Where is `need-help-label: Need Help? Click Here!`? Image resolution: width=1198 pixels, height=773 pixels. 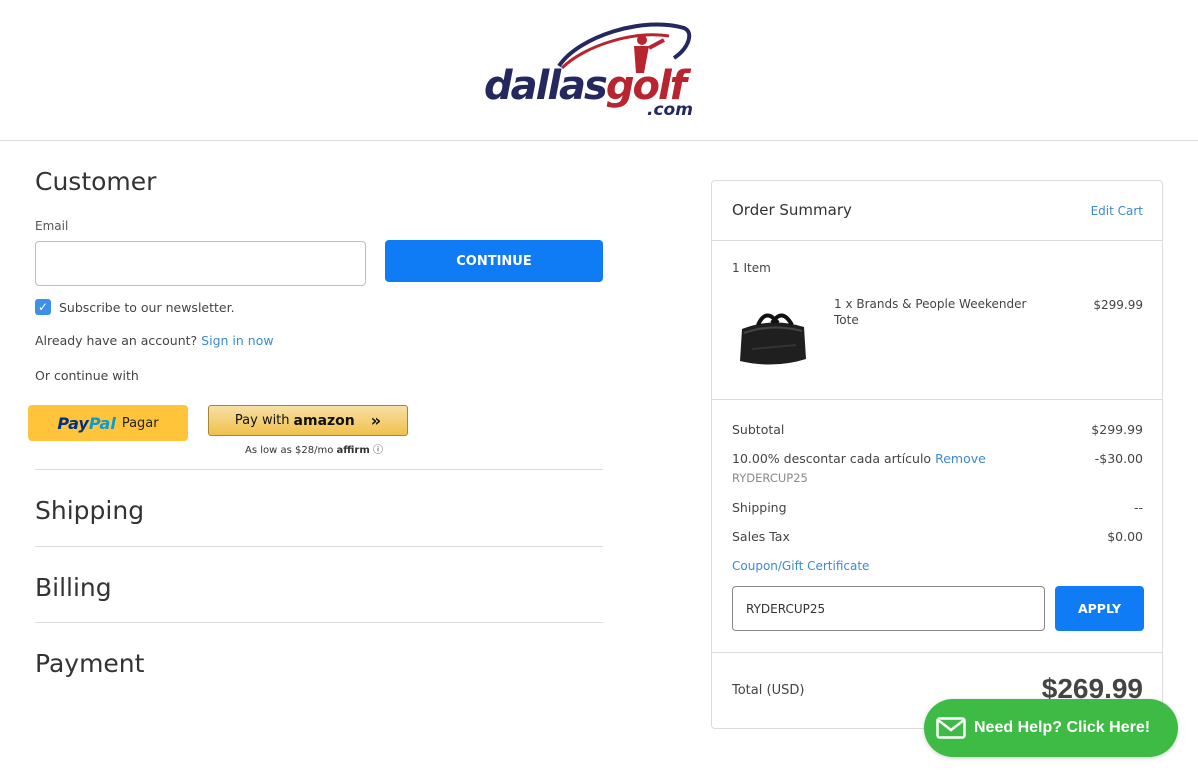
need-help-label: Need Help? Click Here! is located at coordinates (1062, 727).